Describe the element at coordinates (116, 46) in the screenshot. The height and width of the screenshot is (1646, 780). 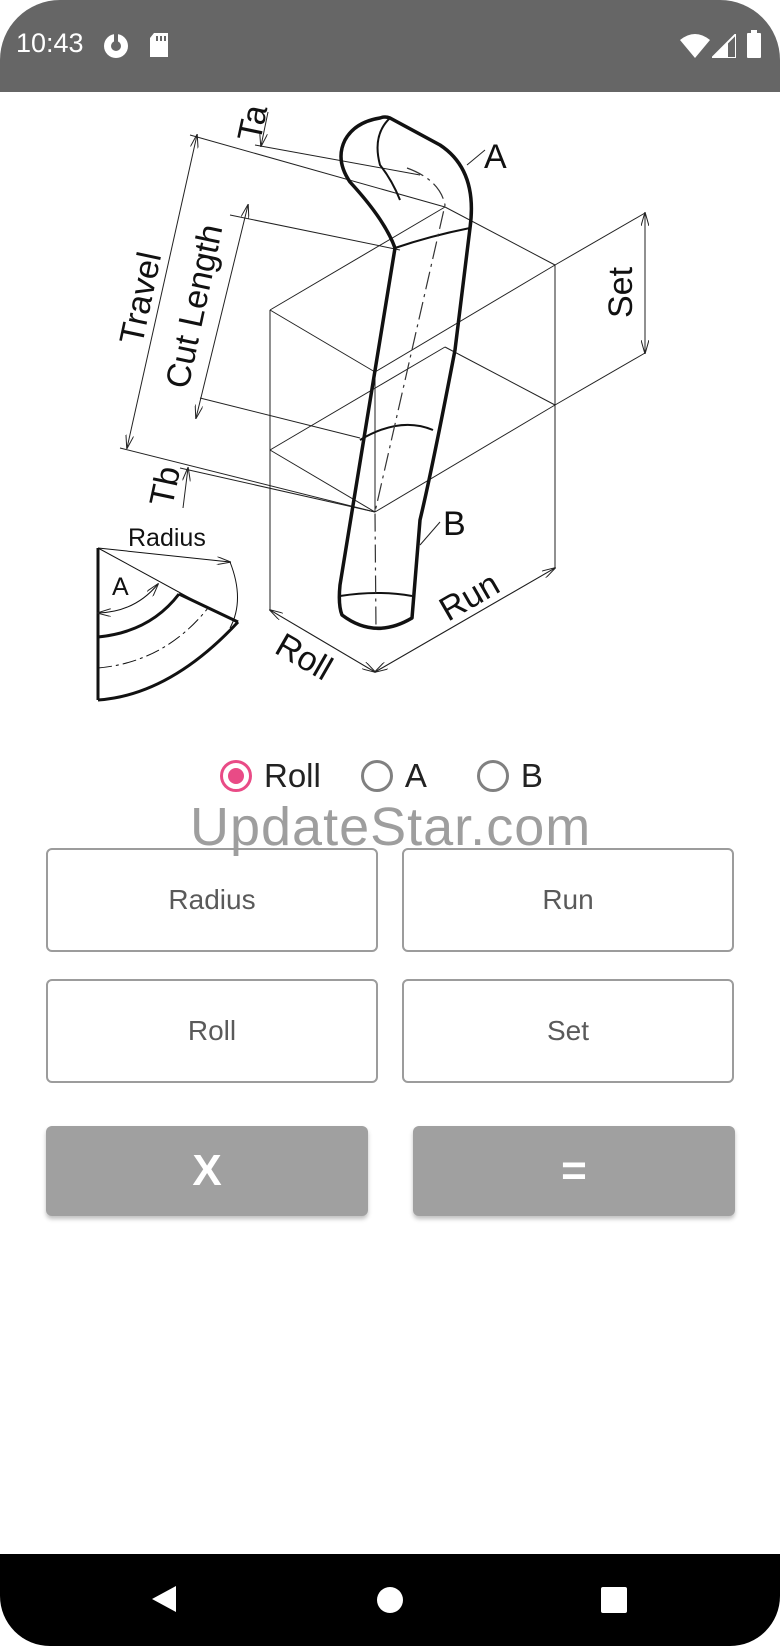
I see `data-saver-icon` at that location.